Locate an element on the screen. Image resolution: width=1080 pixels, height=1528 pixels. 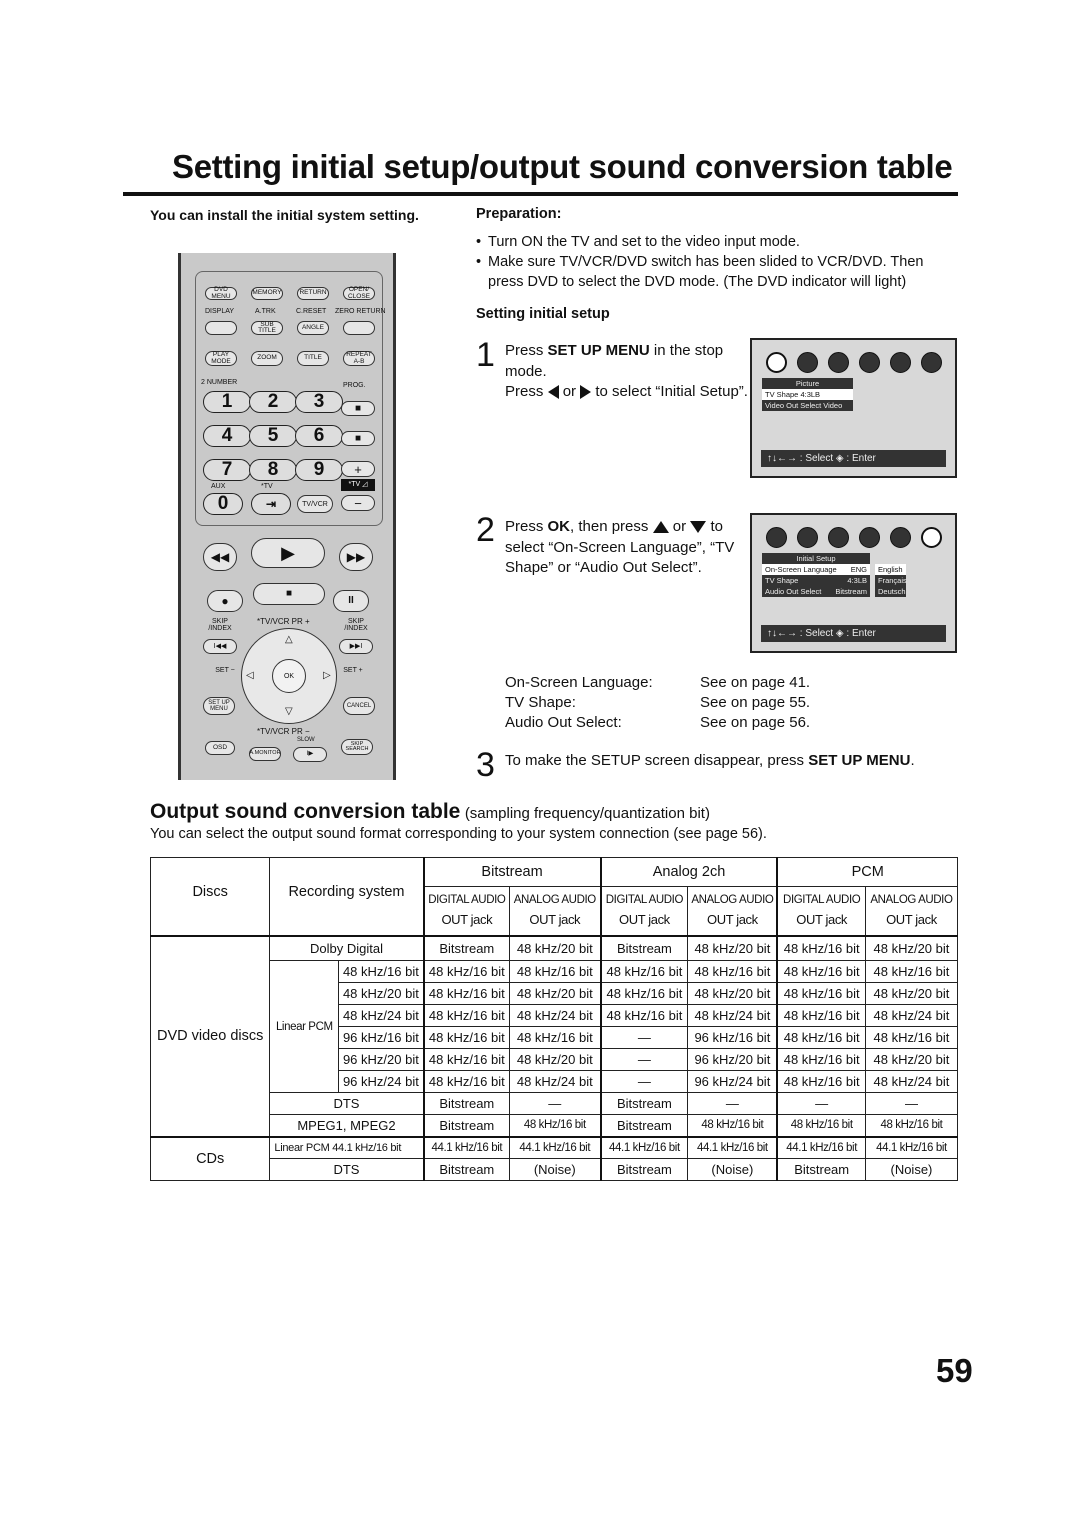
reference-row: TV Shape: See on page 55. is located at coordinates (658, 702).